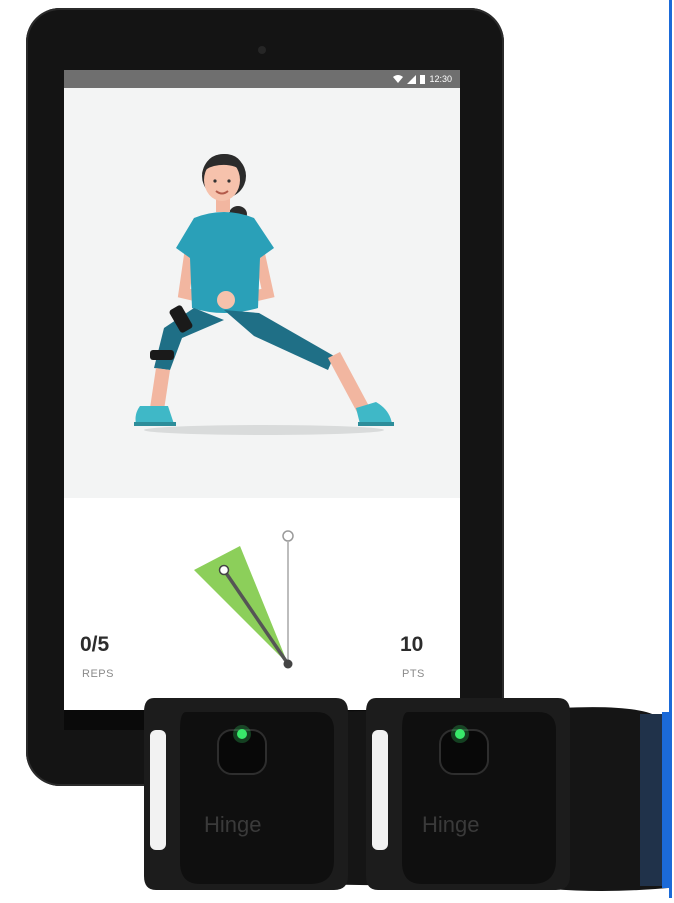  Describe the element at coordinates (98, 674) in the screenshot. I see `reps-label: REPS` at that location.